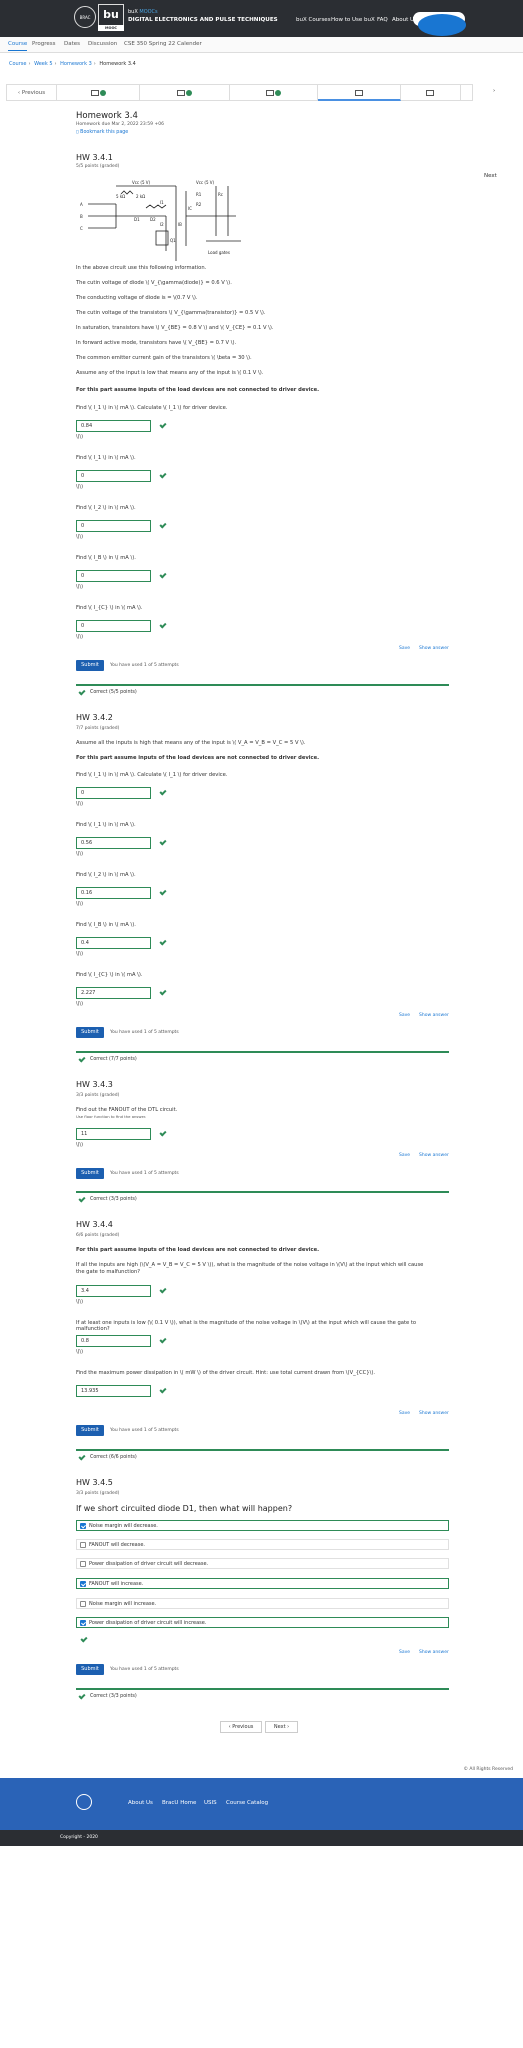 This screenshot has width=523, height=2048. Describe the element at coordinates (100, 23) in the screenshot. I see `logo: BRAC UNIVERSITY bu MOOC` at that location.